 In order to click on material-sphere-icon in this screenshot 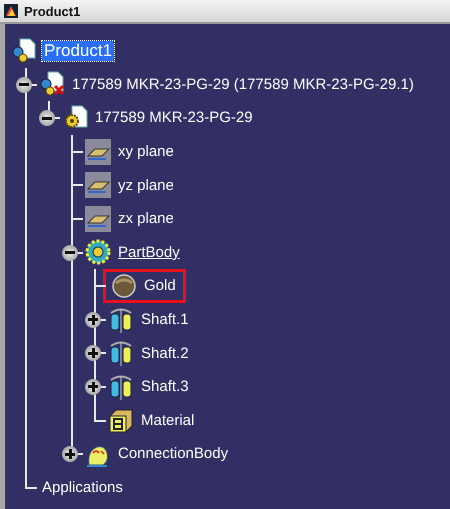, I will do `click(124, 285)`.